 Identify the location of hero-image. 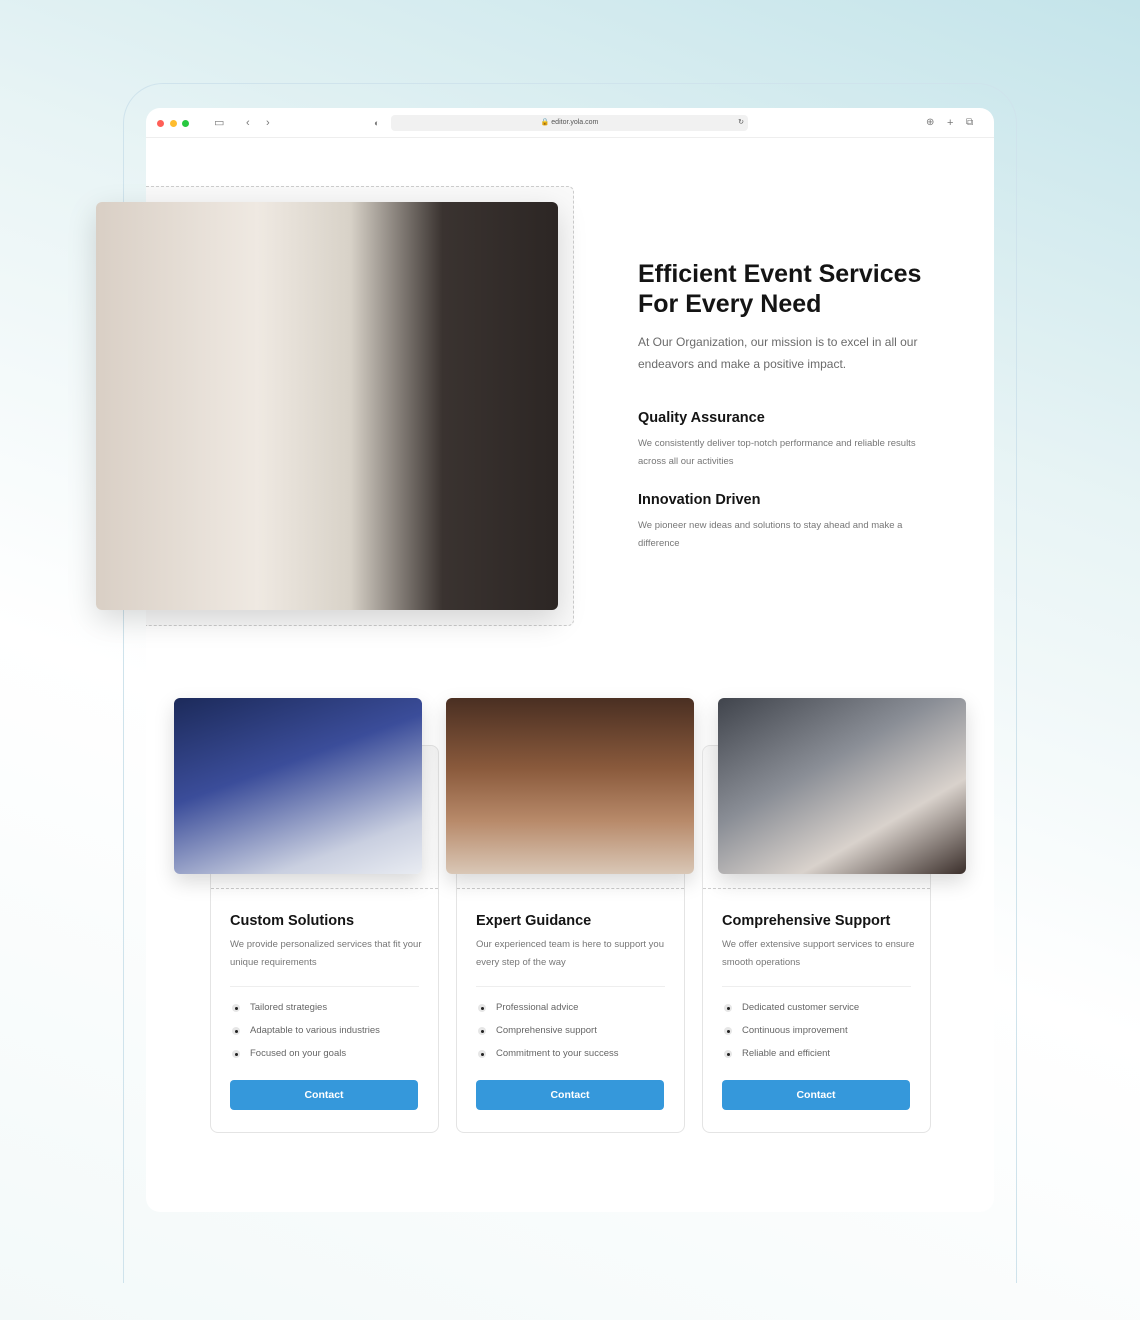
(327, 406).